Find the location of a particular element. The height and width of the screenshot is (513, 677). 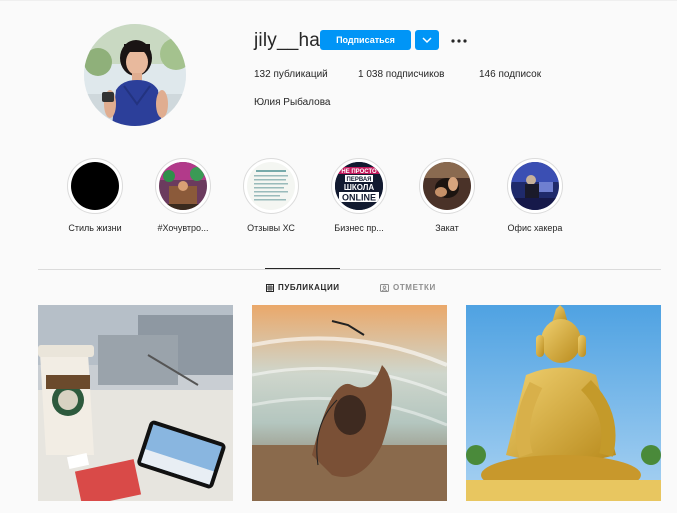

highlight-hacker-office: Офис хакера is located at coordinates (535, 195).